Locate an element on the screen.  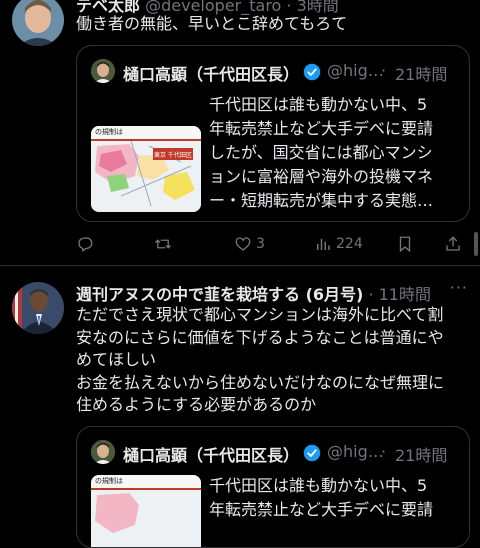
scrollbar is located at coordinates (476, 244).